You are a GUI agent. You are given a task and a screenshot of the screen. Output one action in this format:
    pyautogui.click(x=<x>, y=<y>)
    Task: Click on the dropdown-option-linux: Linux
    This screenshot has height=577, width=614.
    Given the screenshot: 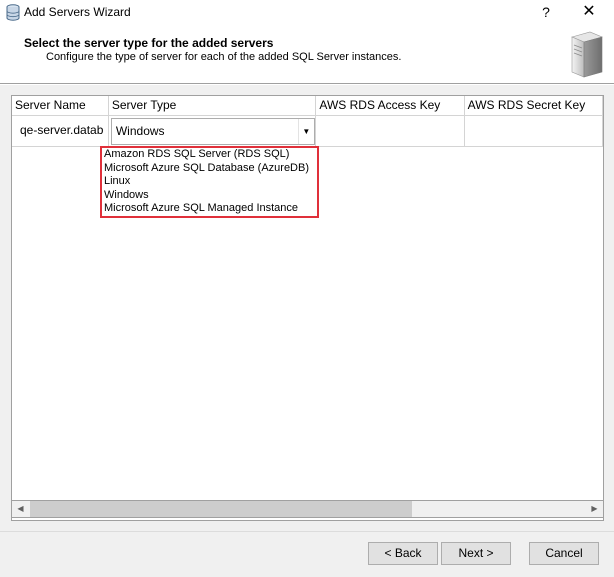 What is the action you would take?
    pyautogui.click(x=209, y=182)
    